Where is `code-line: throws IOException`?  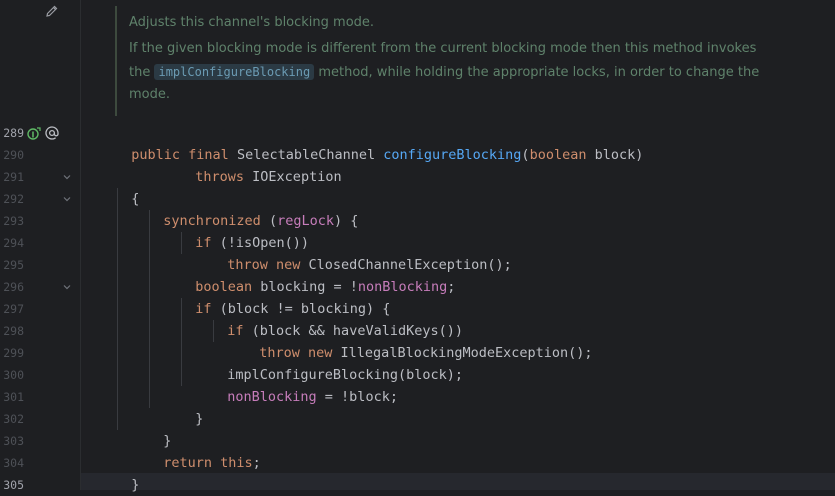
code-line: throws IOException is located at coordinates (260, 164).